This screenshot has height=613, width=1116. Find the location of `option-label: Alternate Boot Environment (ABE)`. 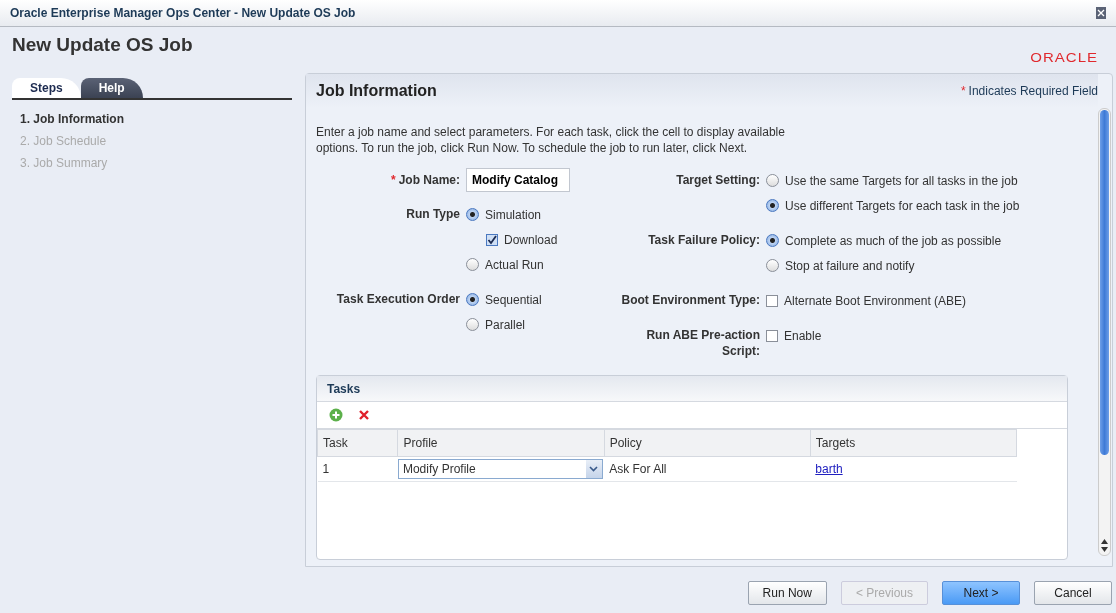

option-label: Alternate Boot Environment (ABE) is located at coordinates (875, 301).